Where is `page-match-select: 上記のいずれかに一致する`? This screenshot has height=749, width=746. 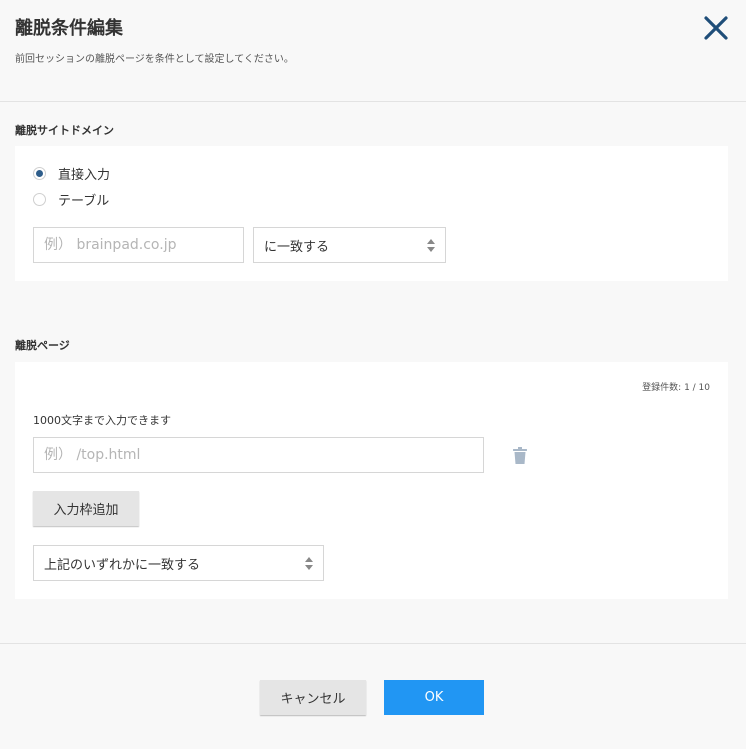
page-match-select: 上記のいずれかに一致する is located at coordinates (178, 563).